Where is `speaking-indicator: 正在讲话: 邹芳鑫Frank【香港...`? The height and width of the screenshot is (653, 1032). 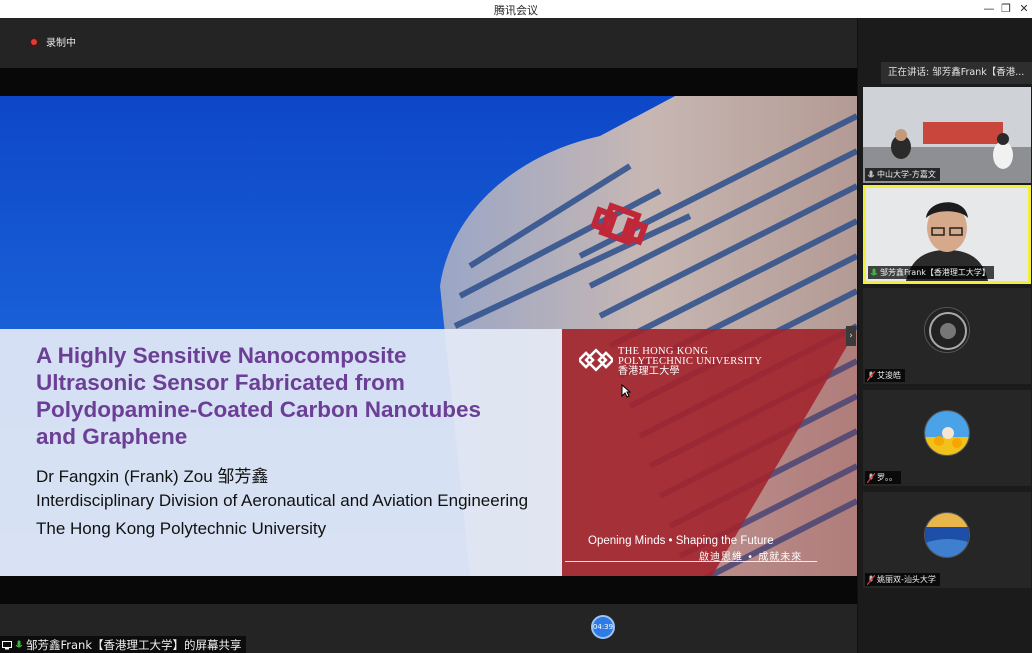
speaking-indicator: 正在讲话: 邹芳鑫Frank【香港... is located at coordinates (956, 73).